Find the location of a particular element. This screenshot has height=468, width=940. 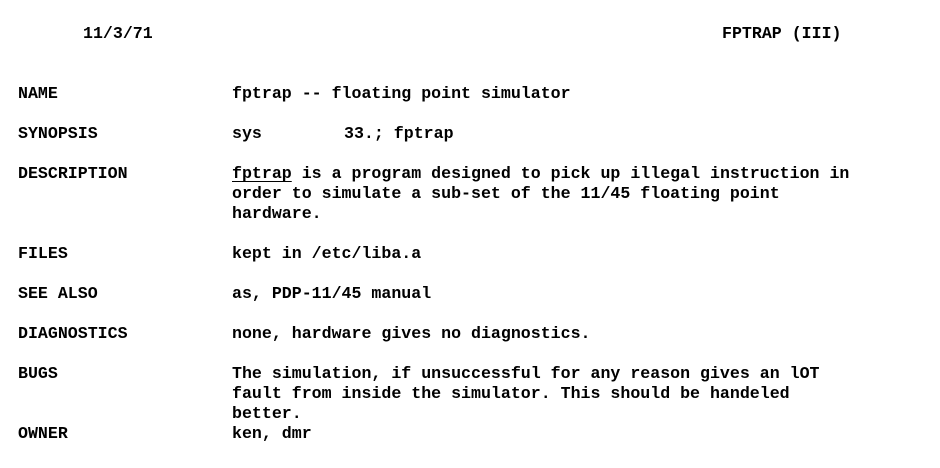

description-line-3: hardware. is located at coordinates (277, 213).